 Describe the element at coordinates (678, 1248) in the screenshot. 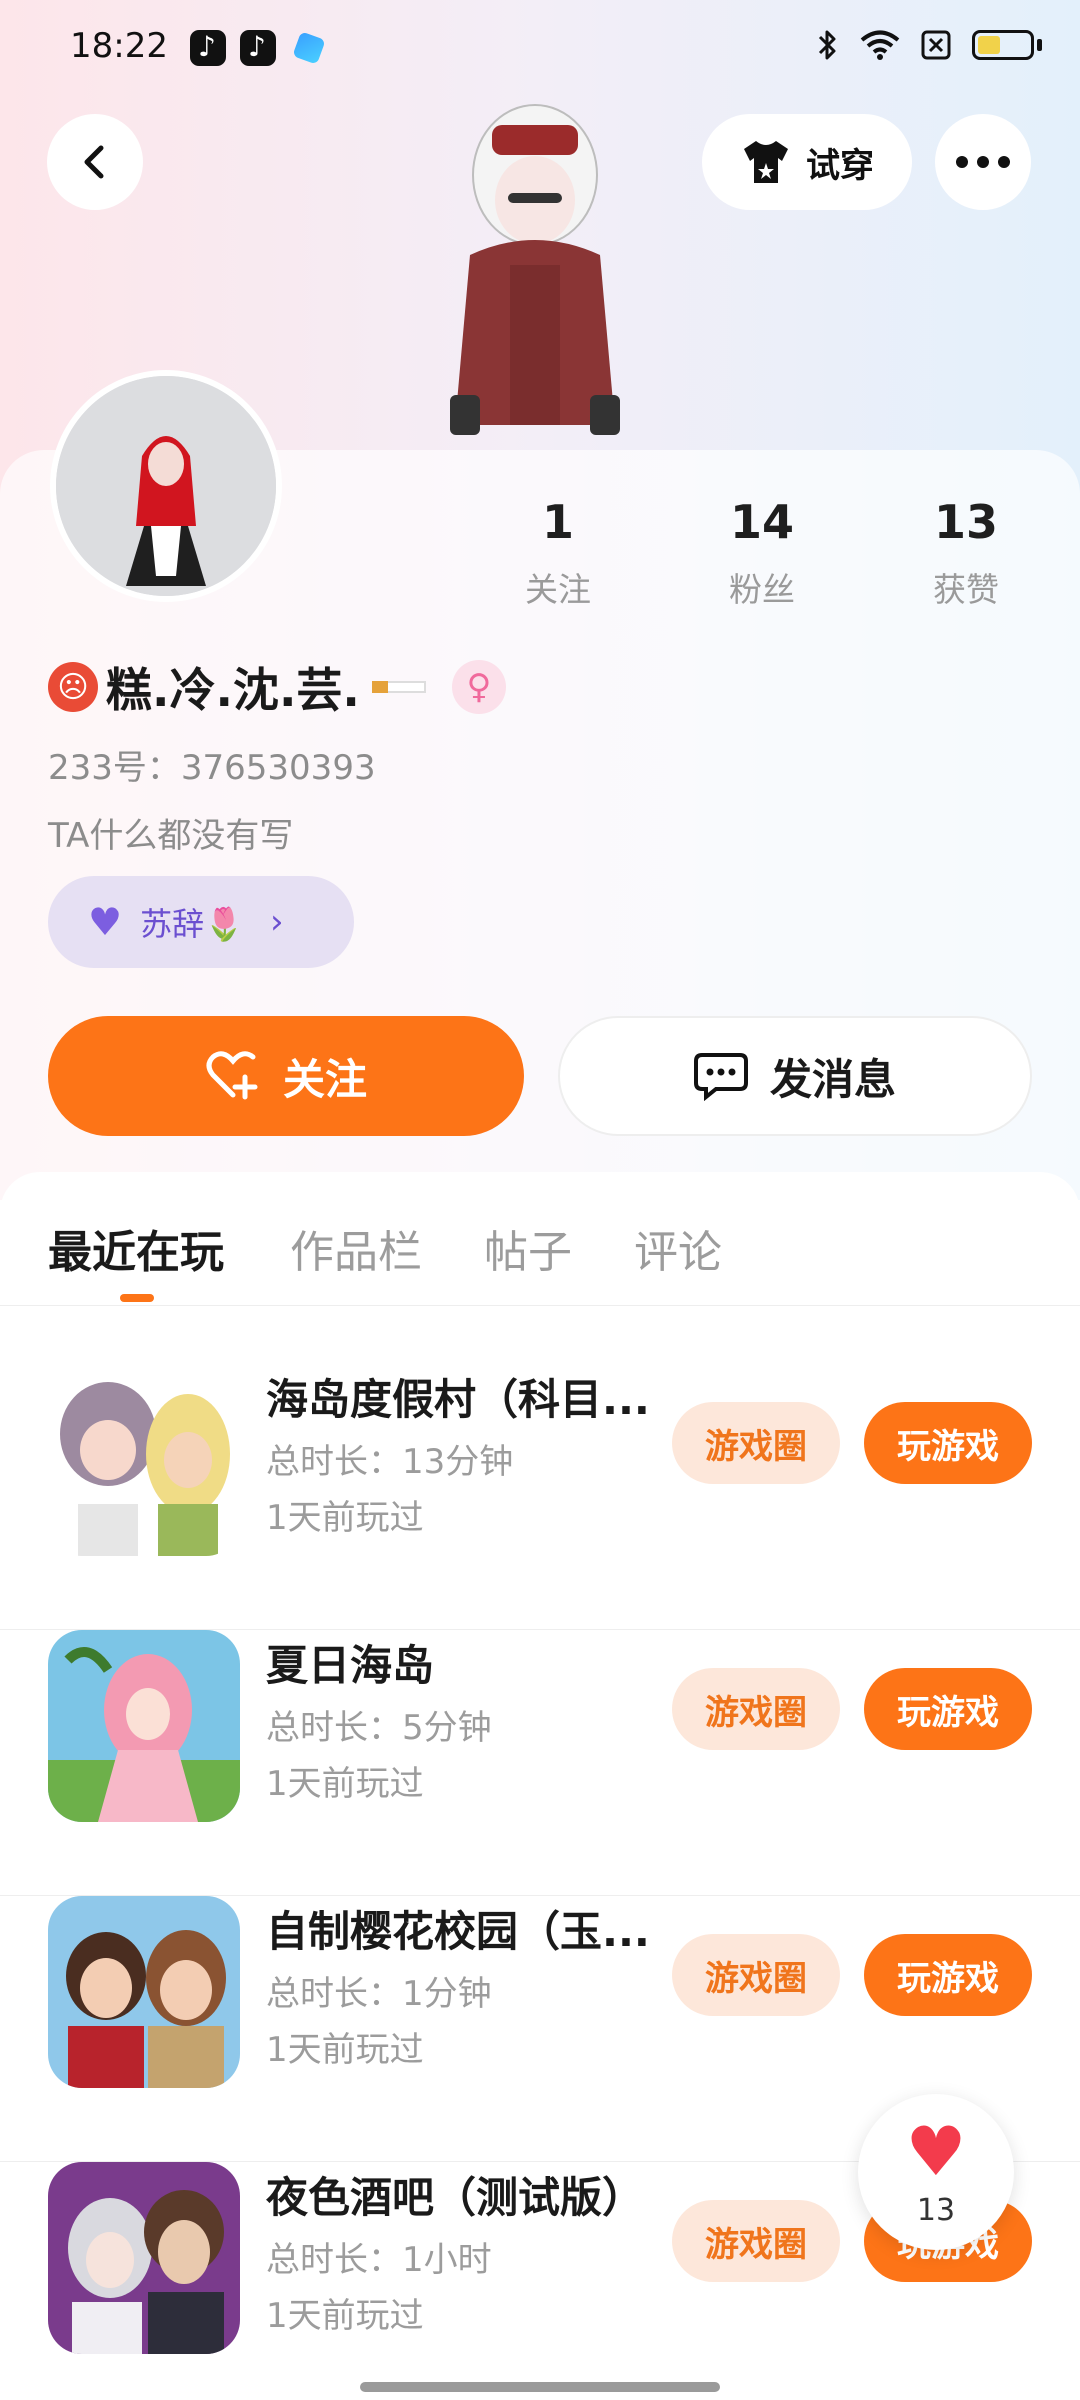

I see `tab-comments: 评论` at that location.